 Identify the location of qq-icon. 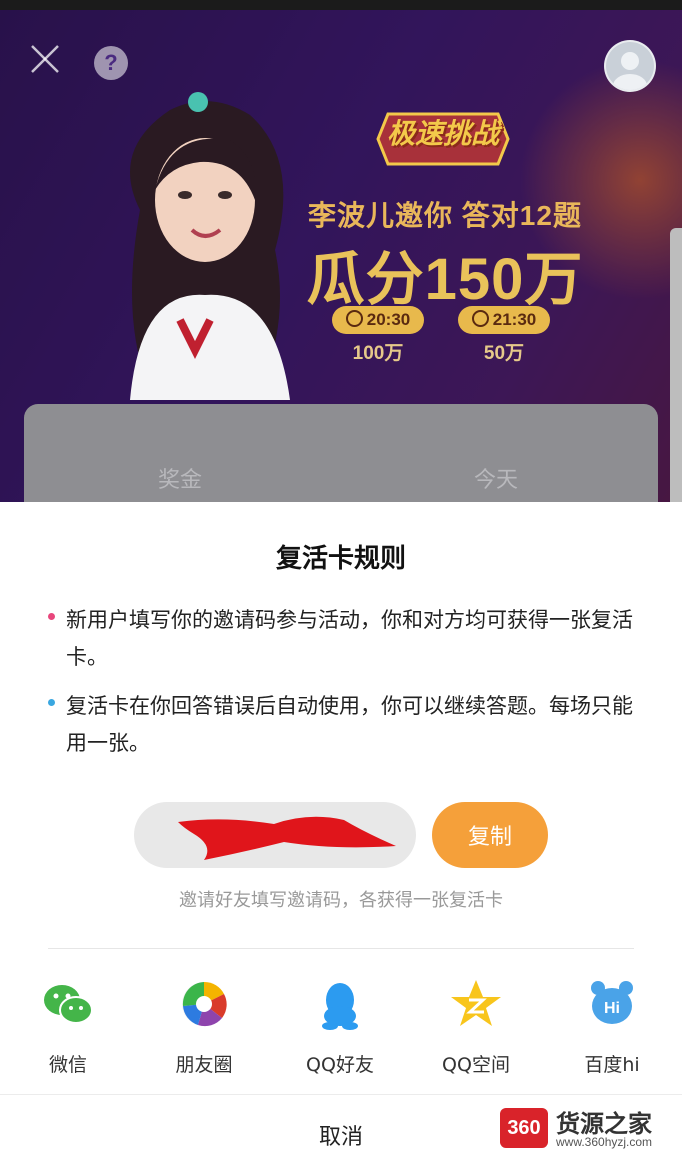
(340, 1006).